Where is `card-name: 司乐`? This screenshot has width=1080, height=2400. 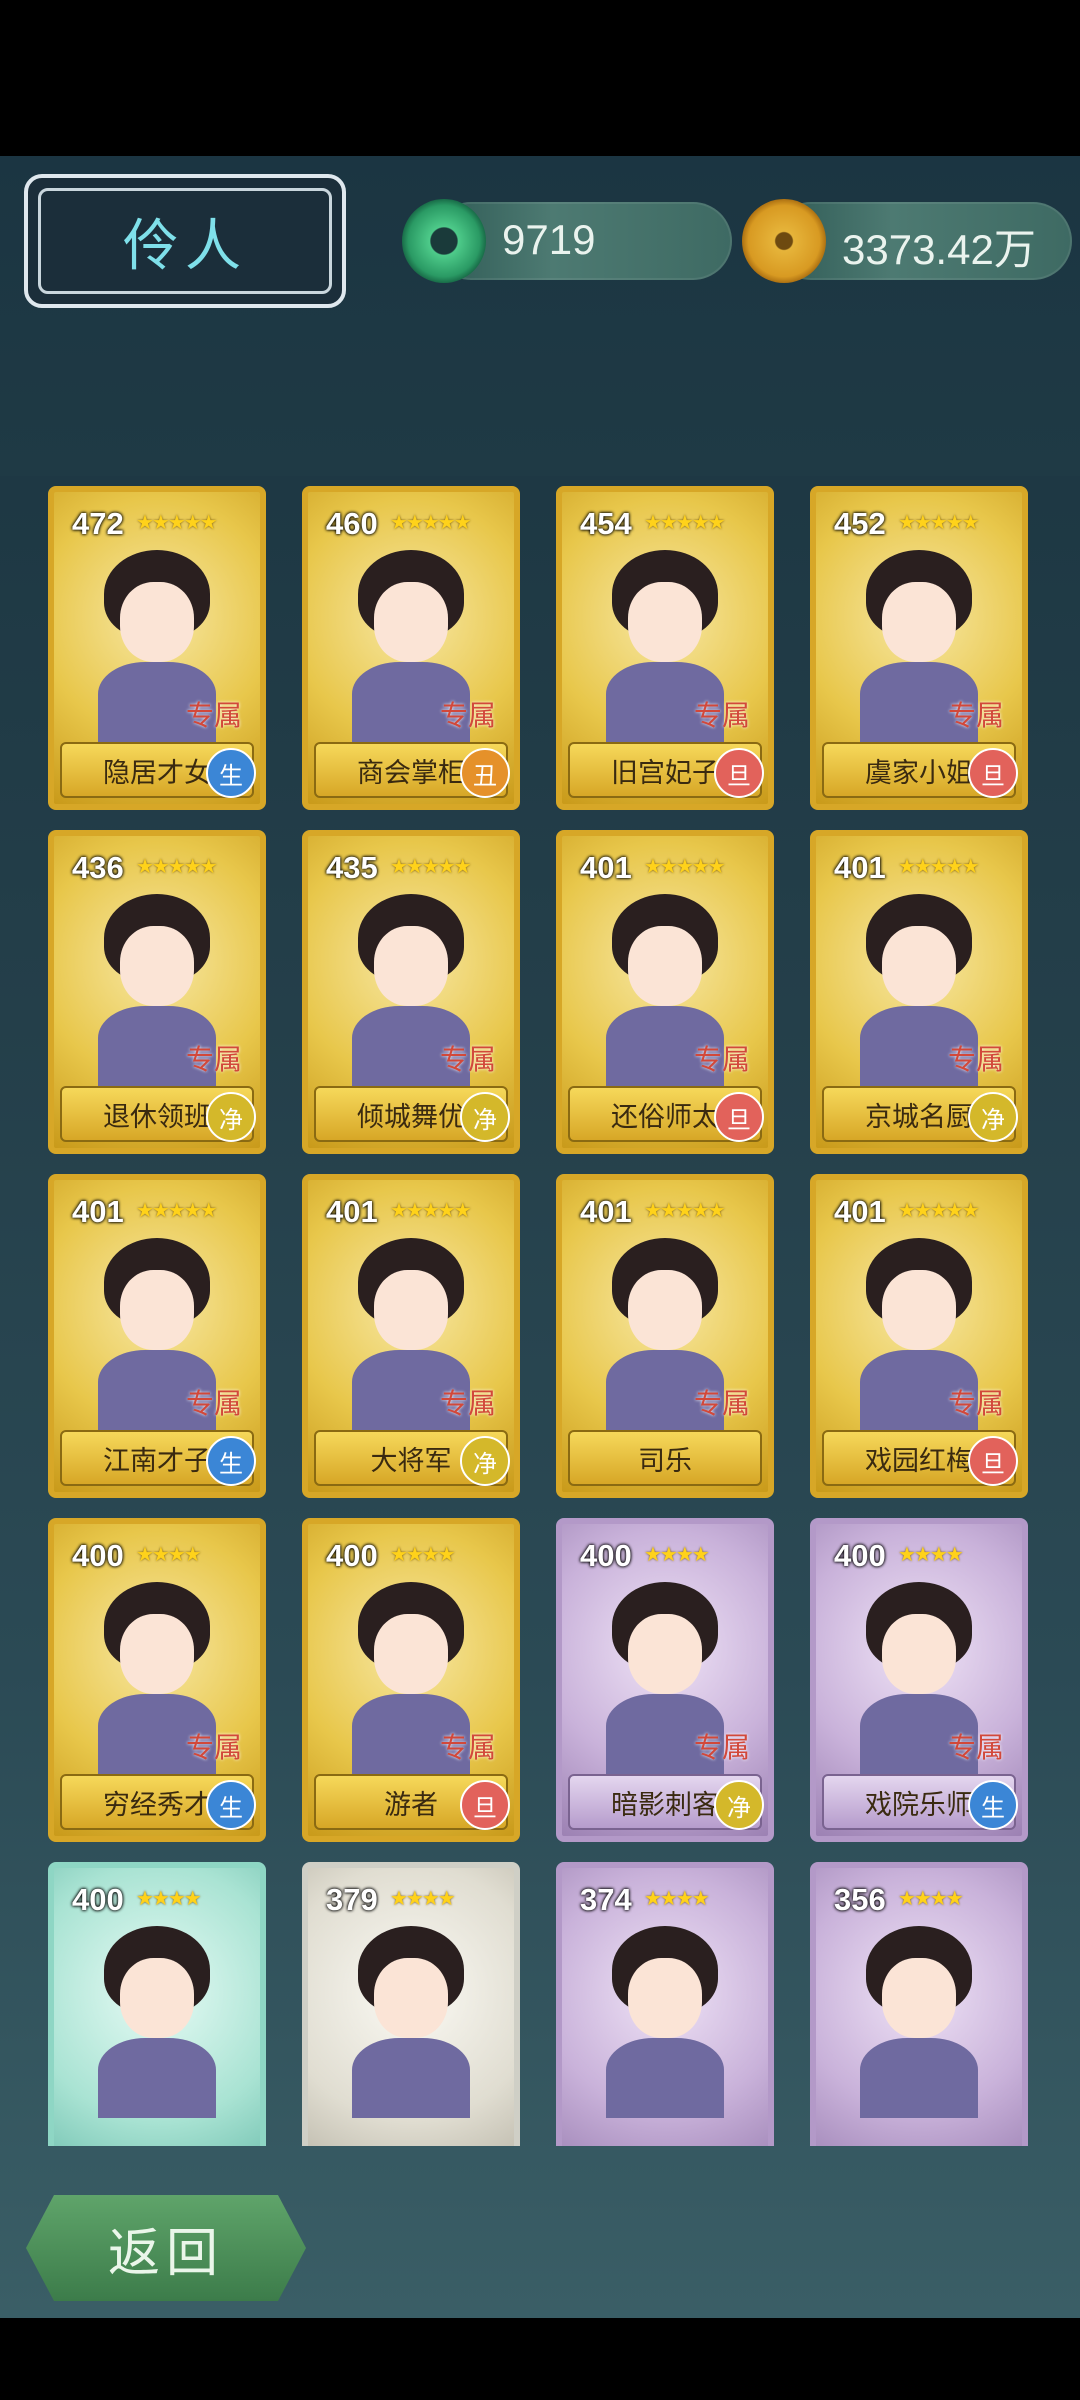
card-name: 司乐 is located at coordinates (665, 1461).